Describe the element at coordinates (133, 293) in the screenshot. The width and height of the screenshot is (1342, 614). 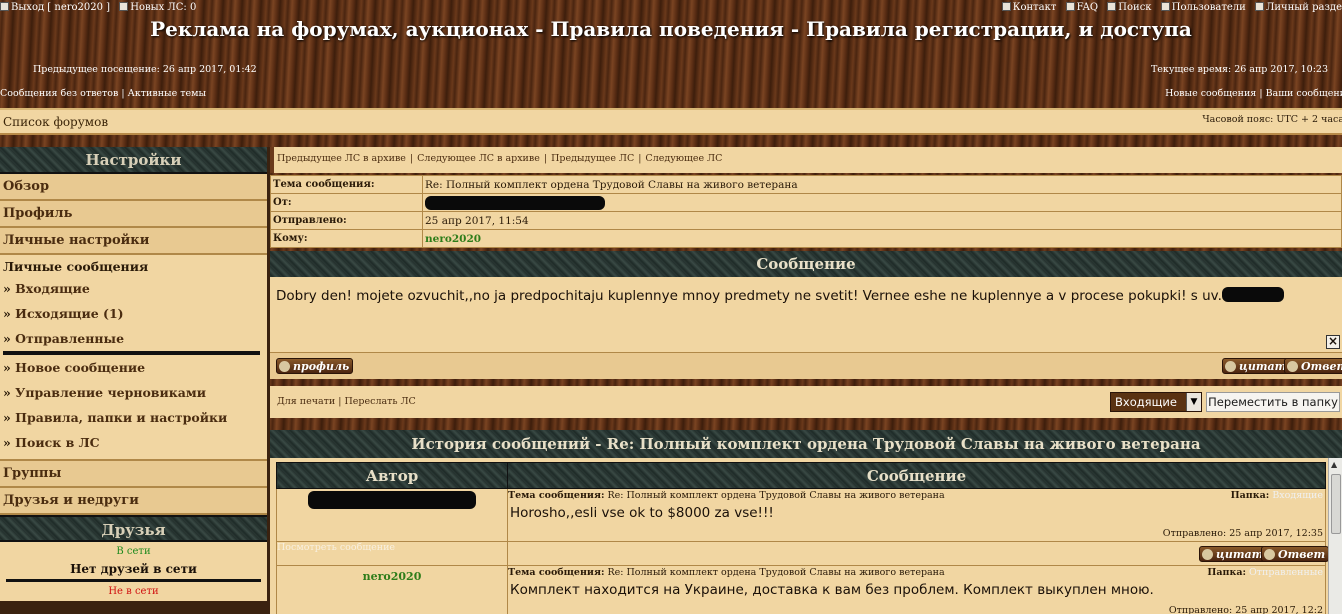
I see `sidebar-item-inbox: » Входящие` at that location.